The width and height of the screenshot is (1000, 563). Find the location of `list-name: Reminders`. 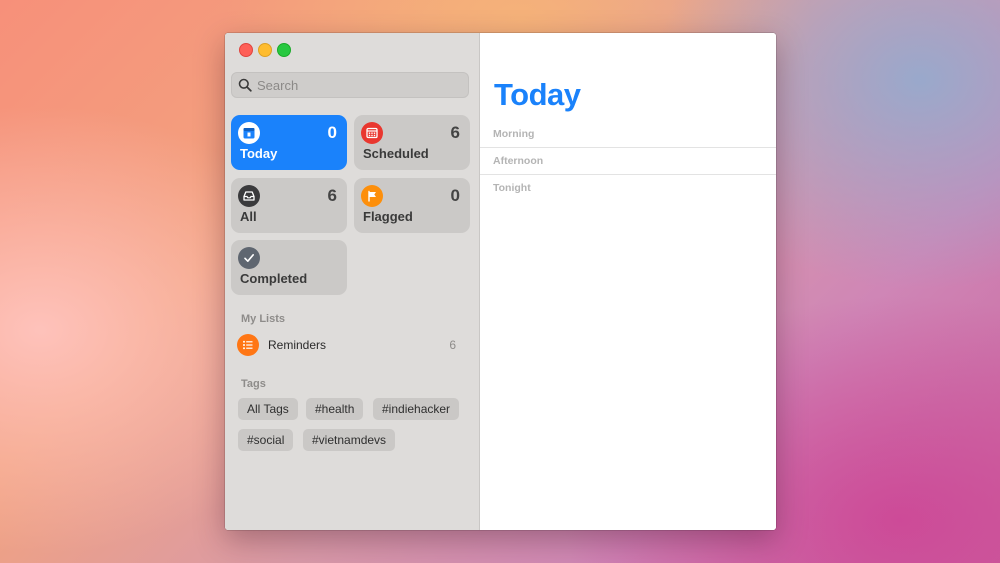

list-name: Reminders is located at coordinates (297, 345).